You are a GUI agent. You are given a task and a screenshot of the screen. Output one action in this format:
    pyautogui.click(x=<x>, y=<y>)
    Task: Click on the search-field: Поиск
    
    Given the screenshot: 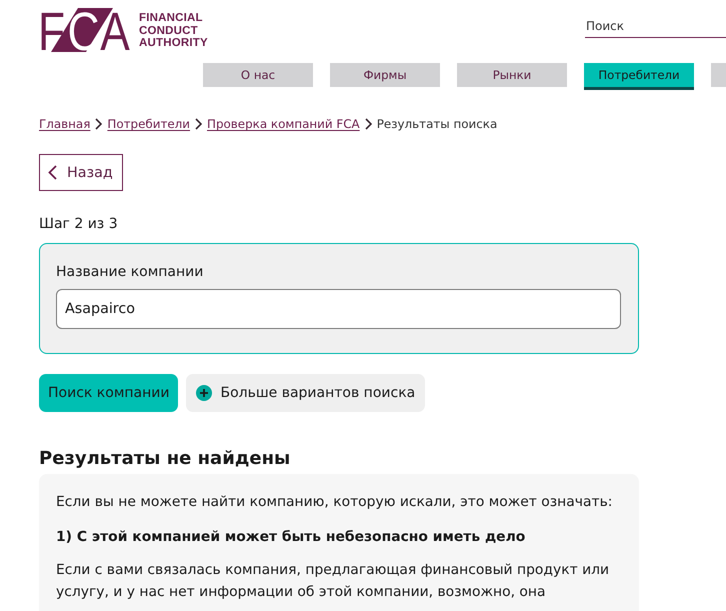 What is the action you would take?
    pyautogui.click(x=655, y=26)
    